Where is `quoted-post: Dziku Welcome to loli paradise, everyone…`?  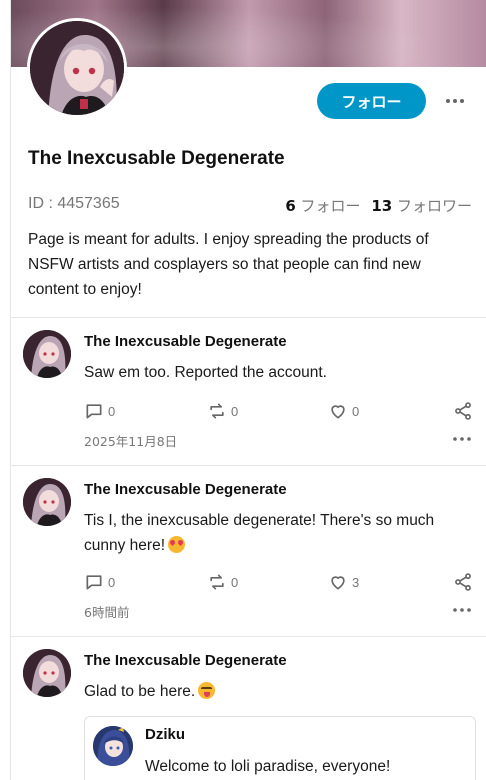 quoted-post: Dziku Welcome to loli paradise, everyone… is located at coordinates (280, 748).